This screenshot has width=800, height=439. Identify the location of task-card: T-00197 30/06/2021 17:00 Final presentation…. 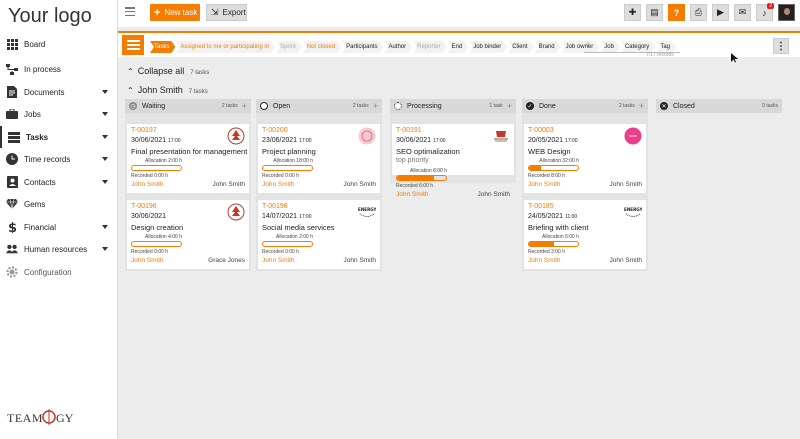
(188, 158).